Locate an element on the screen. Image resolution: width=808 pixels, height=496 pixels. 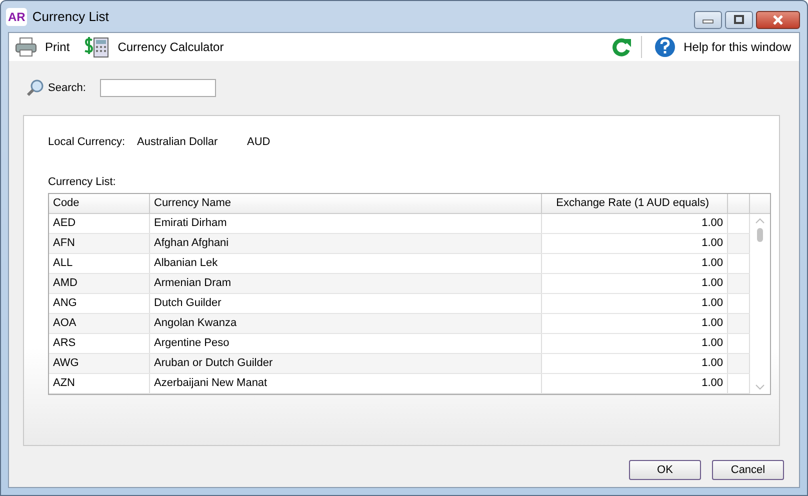
column-header: Currency Name is located at coordinates (346, 203).